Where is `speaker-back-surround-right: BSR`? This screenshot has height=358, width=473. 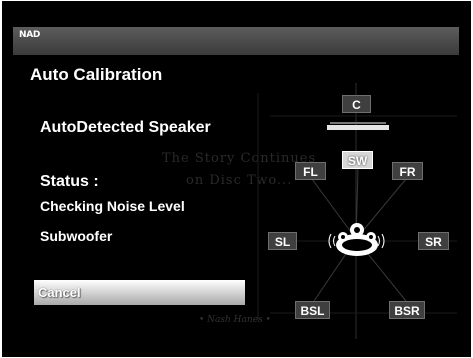 speaker-back-surround-right: BSR is located at coordinates (407, 310).